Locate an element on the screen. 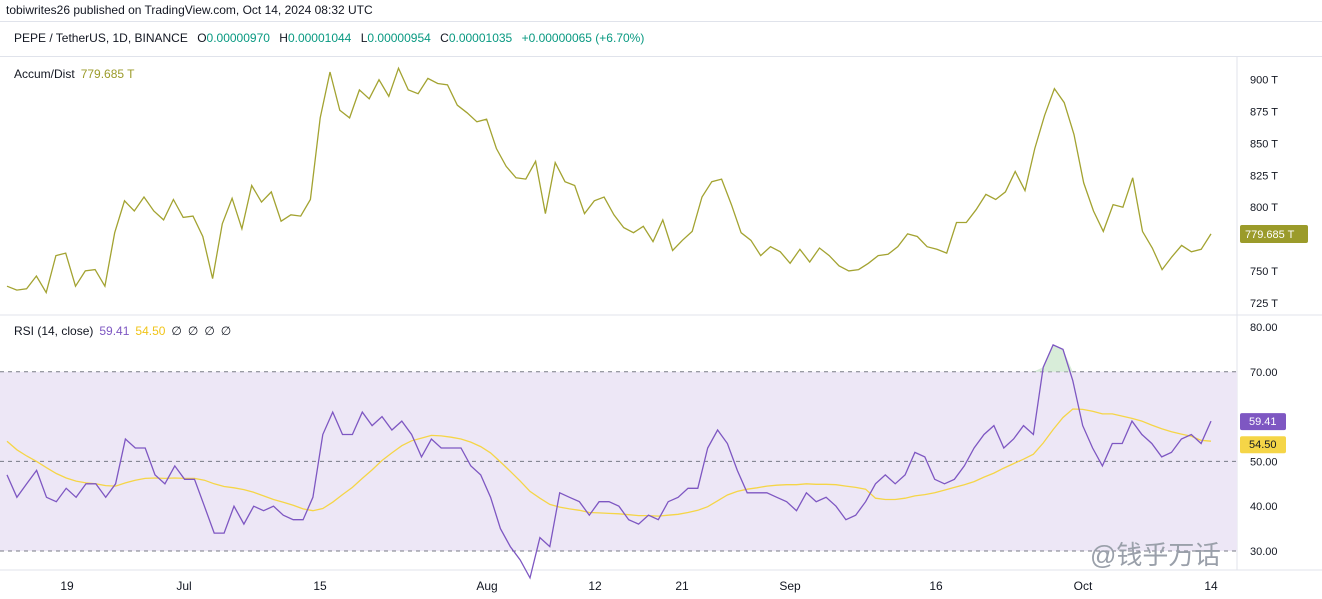 The width and height of the screenshot is (1322, 599). time-tick-label: 21 is located at coordinates (682, 586).